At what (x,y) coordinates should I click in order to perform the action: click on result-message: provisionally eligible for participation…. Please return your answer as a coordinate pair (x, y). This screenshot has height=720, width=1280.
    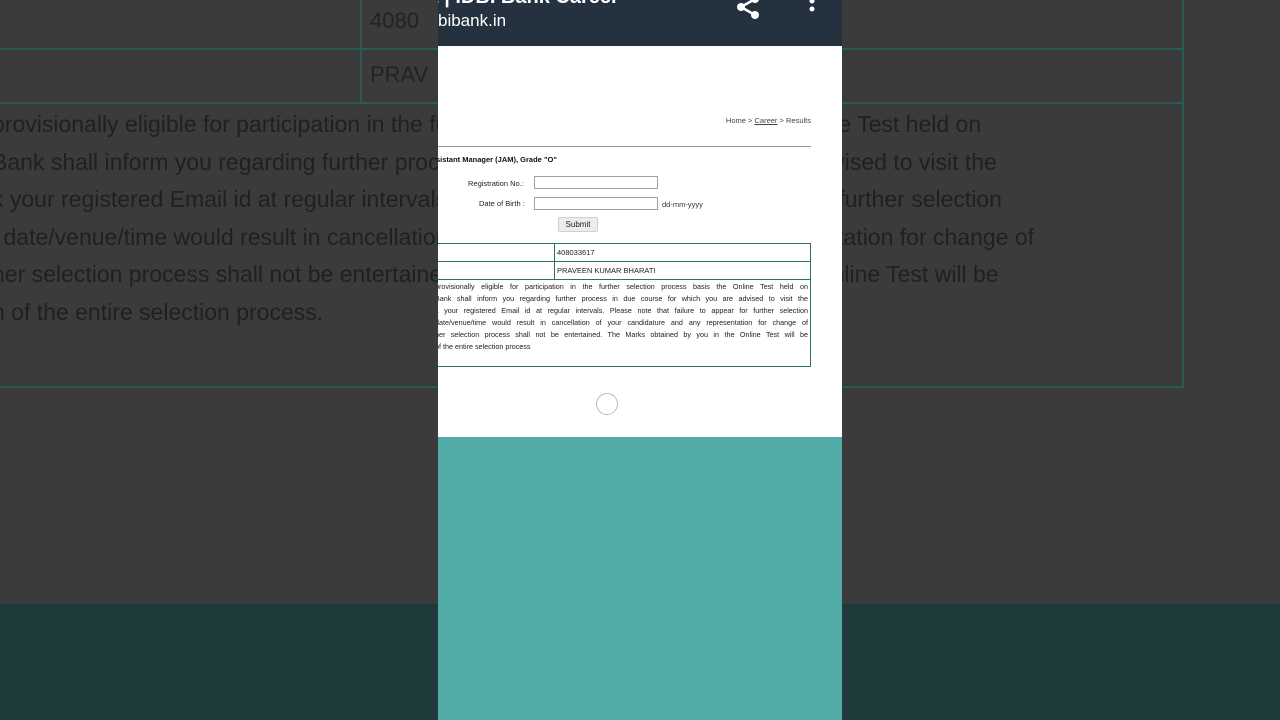
    Looking at the image, I should click on (623, 317).